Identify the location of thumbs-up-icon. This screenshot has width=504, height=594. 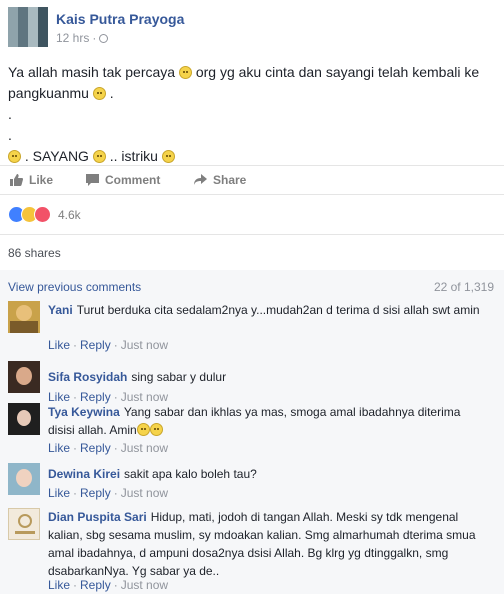
(16, 180).